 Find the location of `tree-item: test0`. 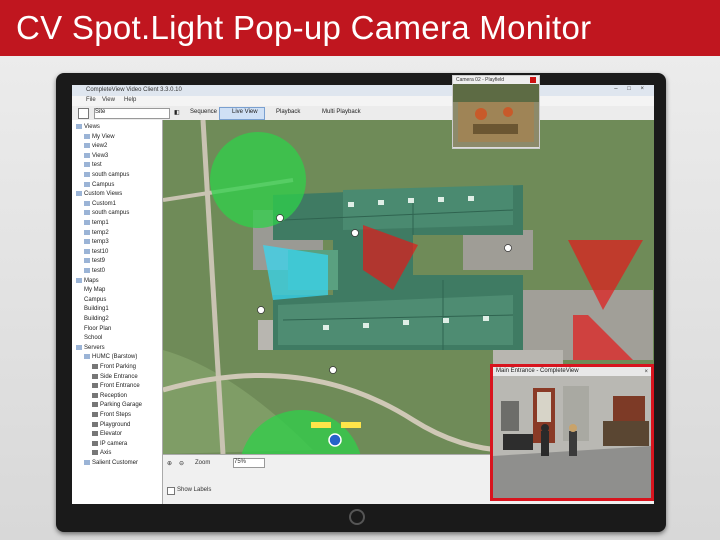

tree-item: test0 is located at coordinates (94, 271).